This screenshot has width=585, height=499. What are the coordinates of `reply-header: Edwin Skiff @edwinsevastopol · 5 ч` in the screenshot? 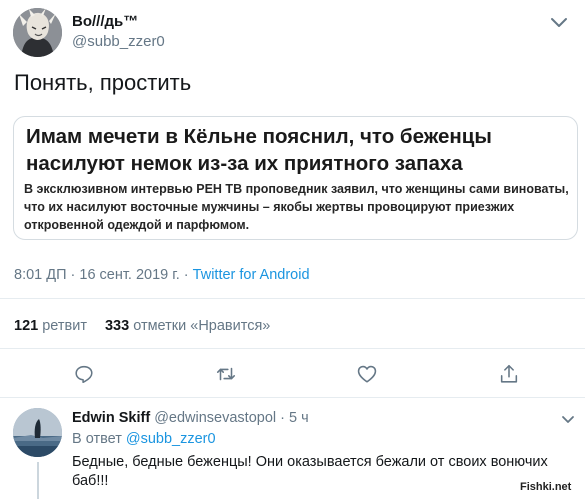 It's located at (190, 418).